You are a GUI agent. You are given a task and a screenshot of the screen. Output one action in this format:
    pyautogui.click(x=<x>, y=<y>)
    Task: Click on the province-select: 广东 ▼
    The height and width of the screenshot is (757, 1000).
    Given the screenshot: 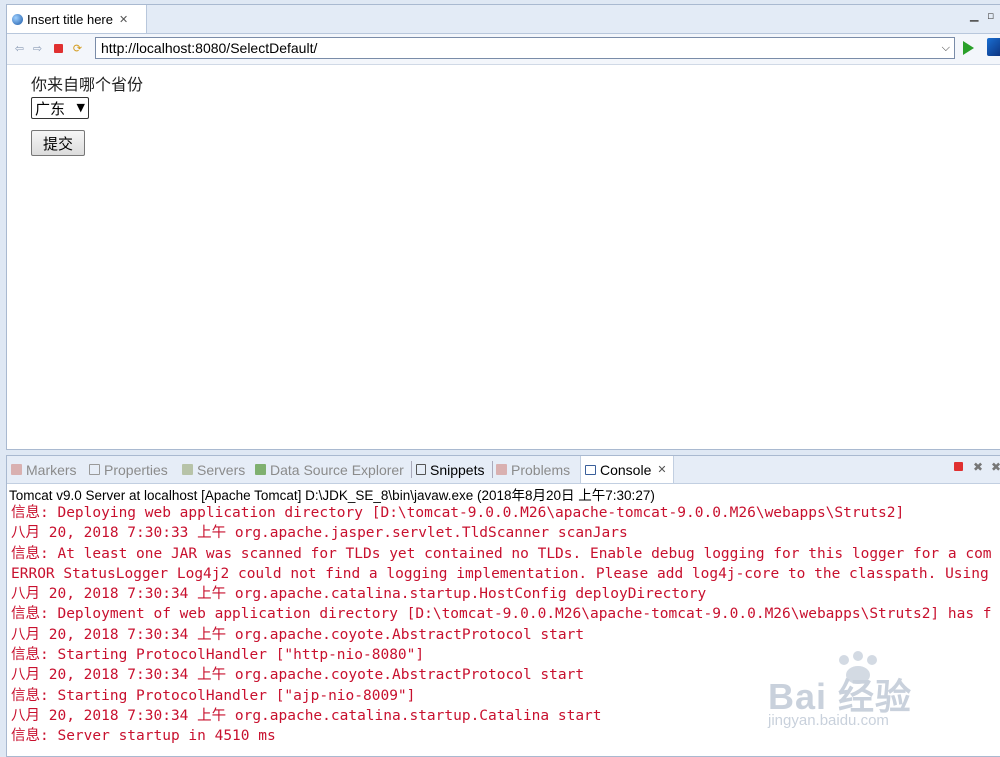 What is the action you would take?
    pyautogui.click(x=60, y=108)
    